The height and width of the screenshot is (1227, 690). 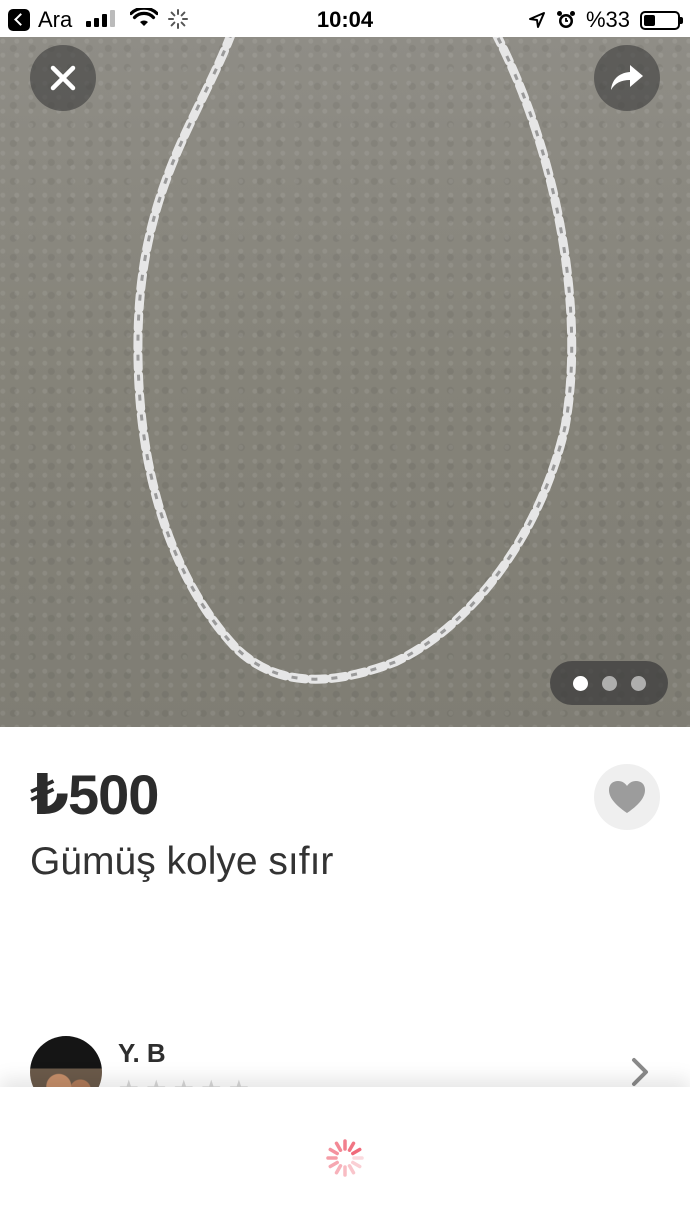 What do you see at coordinates (536, 20) in the screenshot?
I see `location-arrow-icon` at bounding box center [536, 20].